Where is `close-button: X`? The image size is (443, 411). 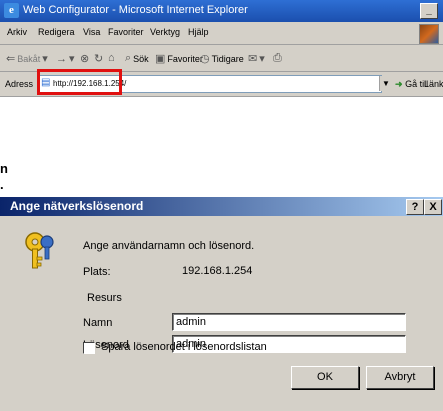 close-button: X is located at coordinates (433, 207).